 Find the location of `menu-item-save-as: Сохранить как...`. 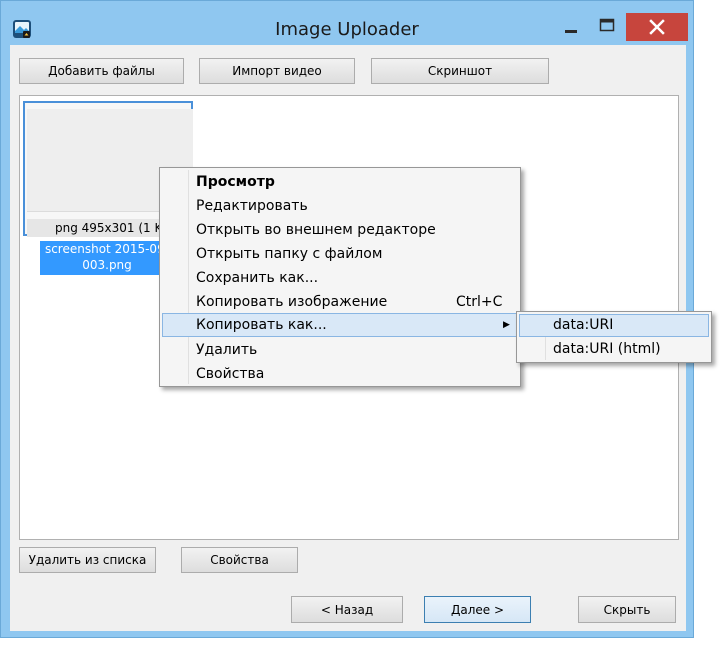

menu-item-save-as: Сохранить как... is located at coordinates (340, 278).